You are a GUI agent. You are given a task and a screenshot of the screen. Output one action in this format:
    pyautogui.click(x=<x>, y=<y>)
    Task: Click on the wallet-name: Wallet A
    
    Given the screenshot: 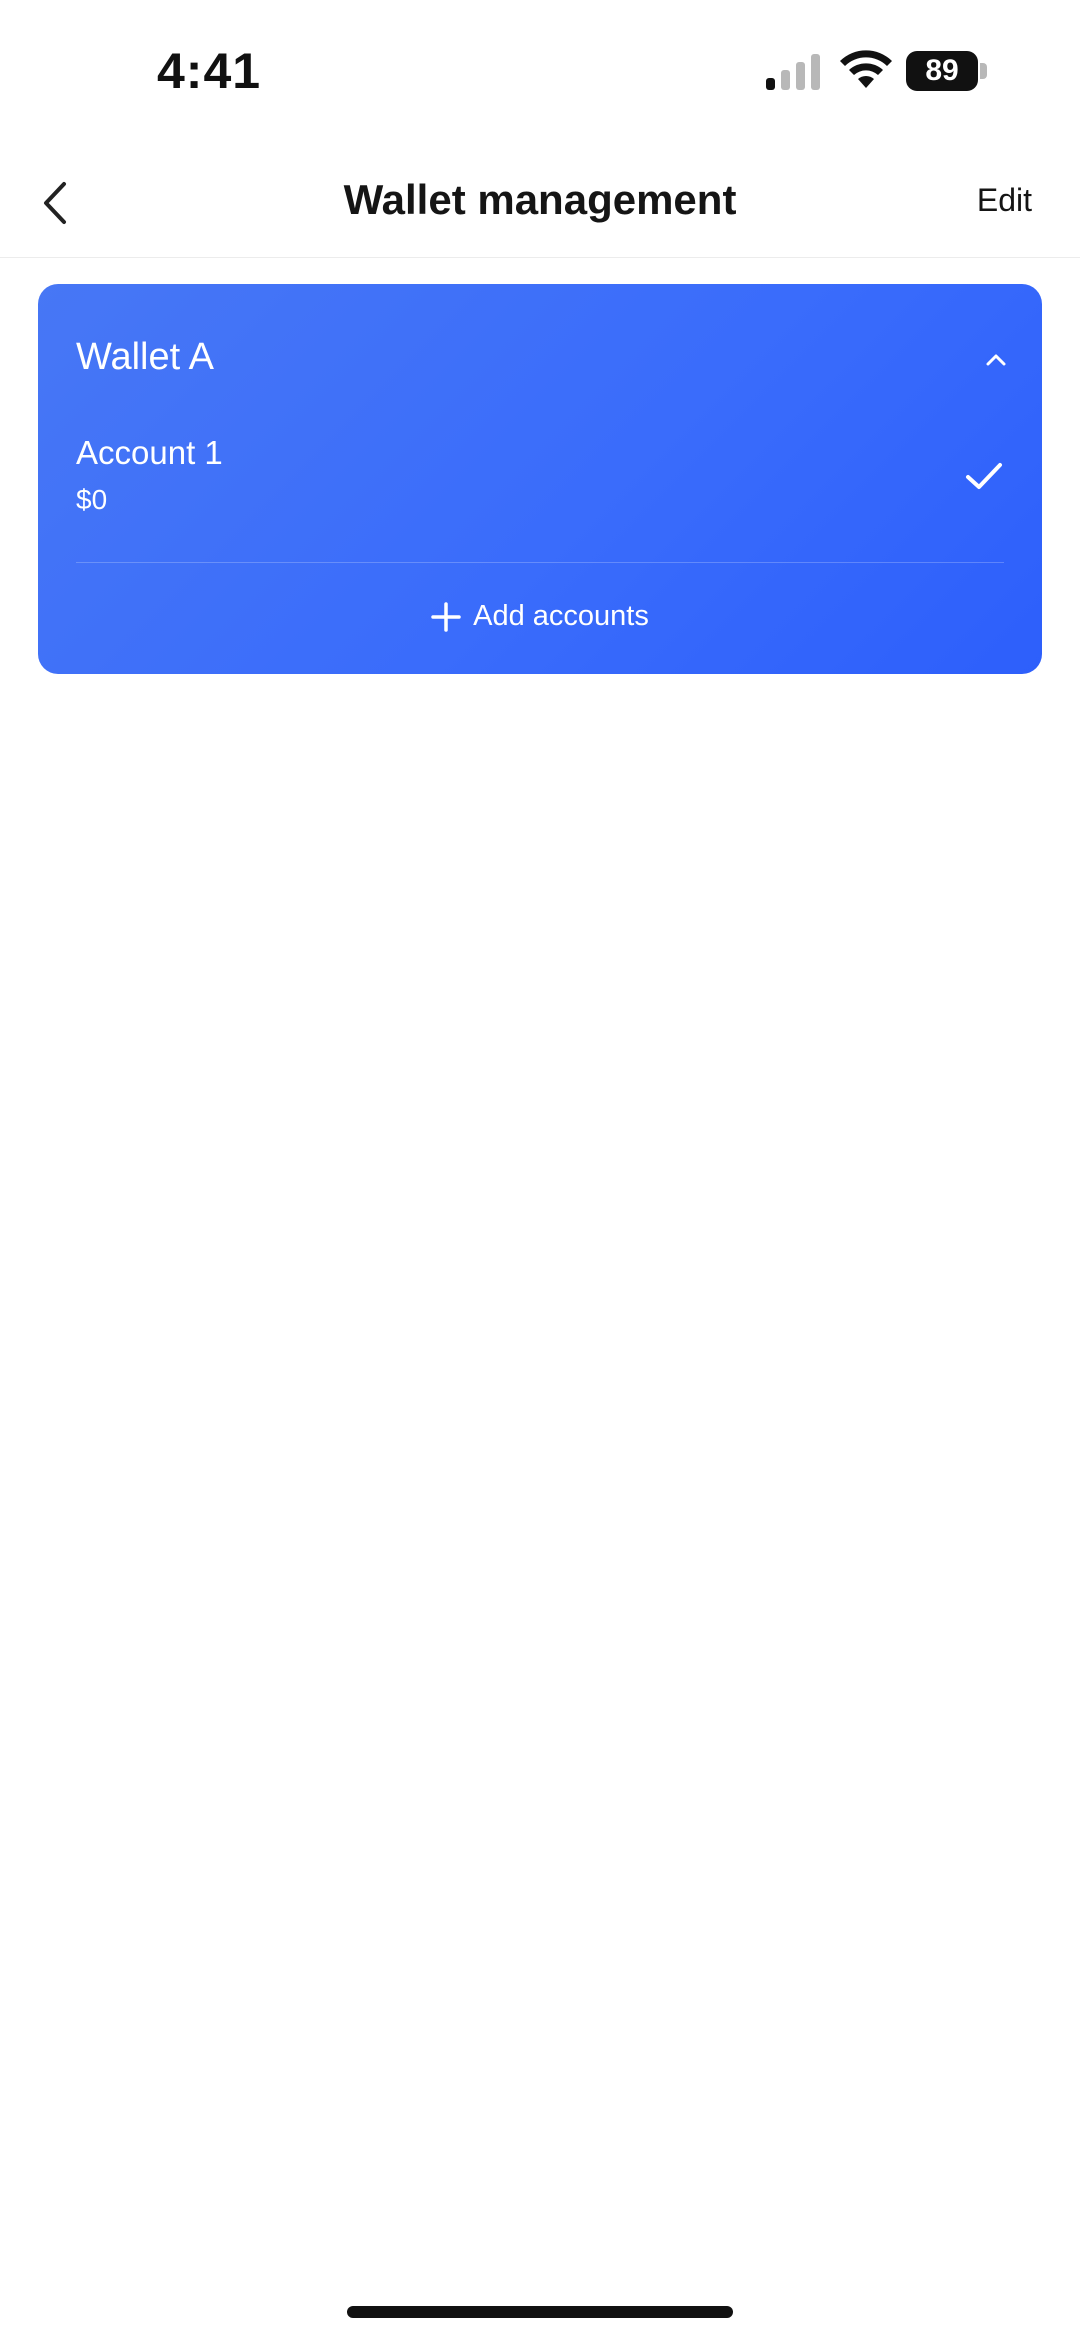 What is the action you would take?
    pyautogui.click(x=145, y=357)
    